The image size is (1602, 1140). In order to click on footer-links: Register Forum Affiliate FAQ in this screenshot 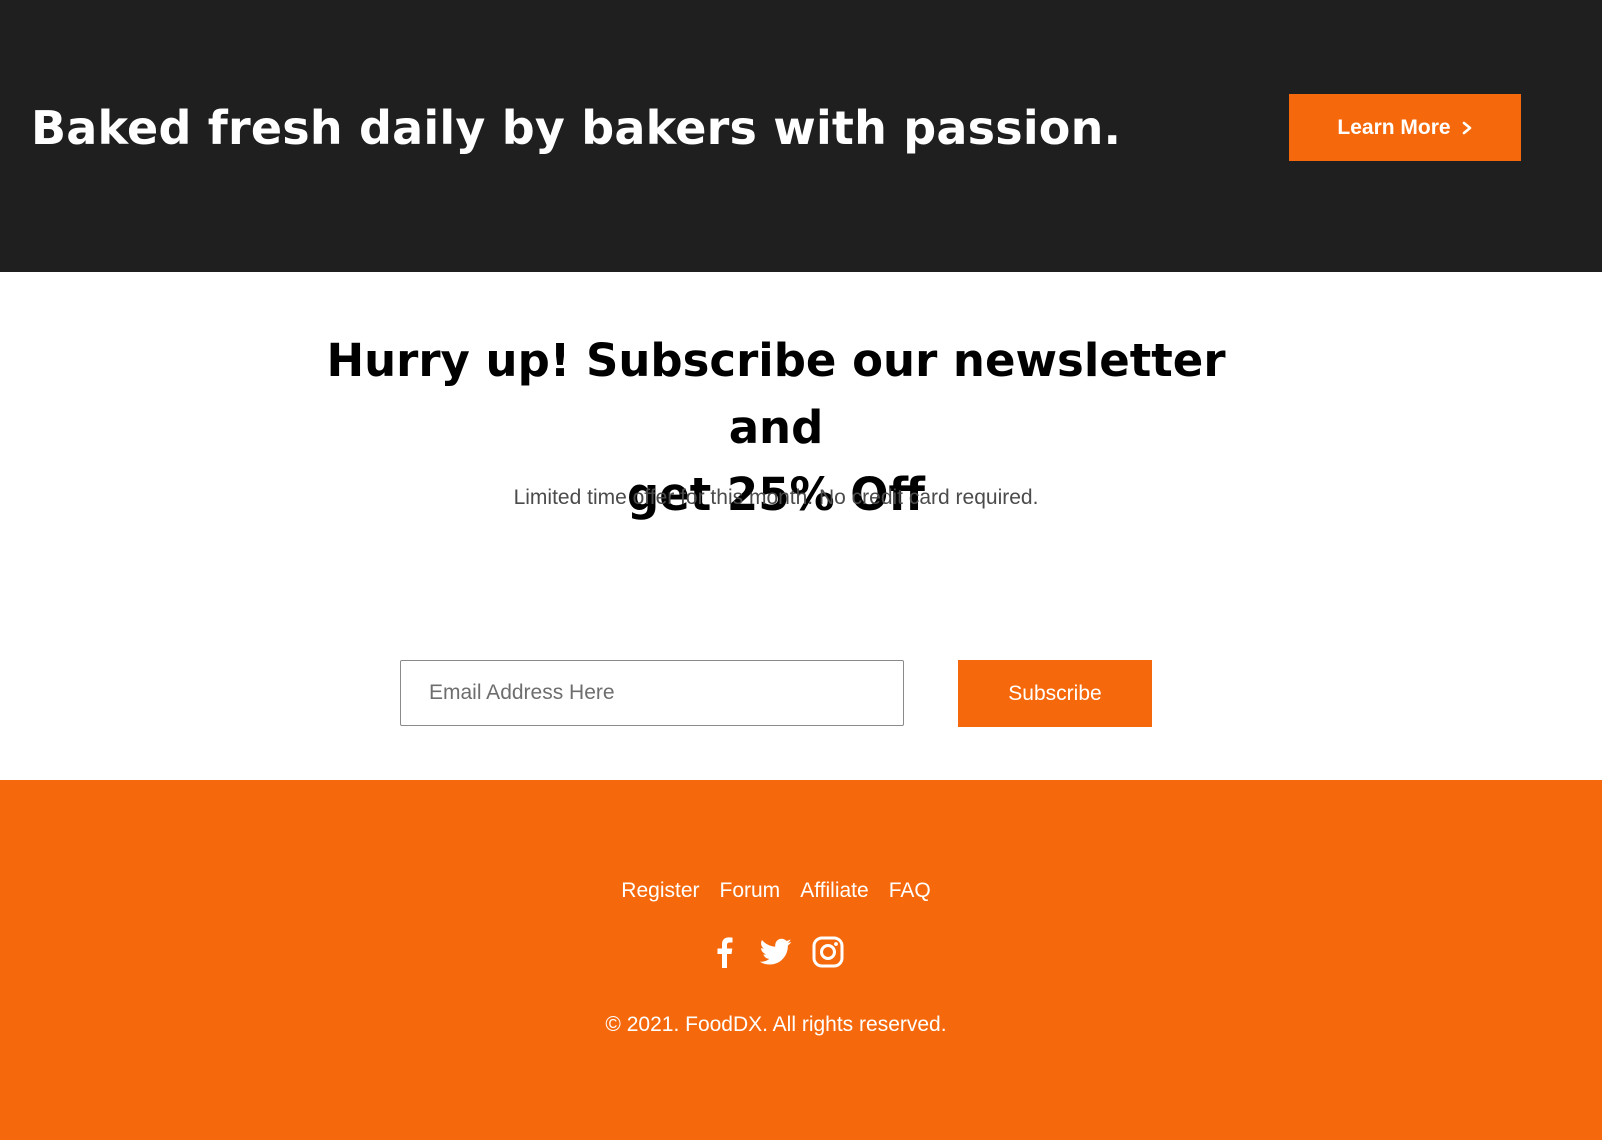, I will do `click(776, 891)`.